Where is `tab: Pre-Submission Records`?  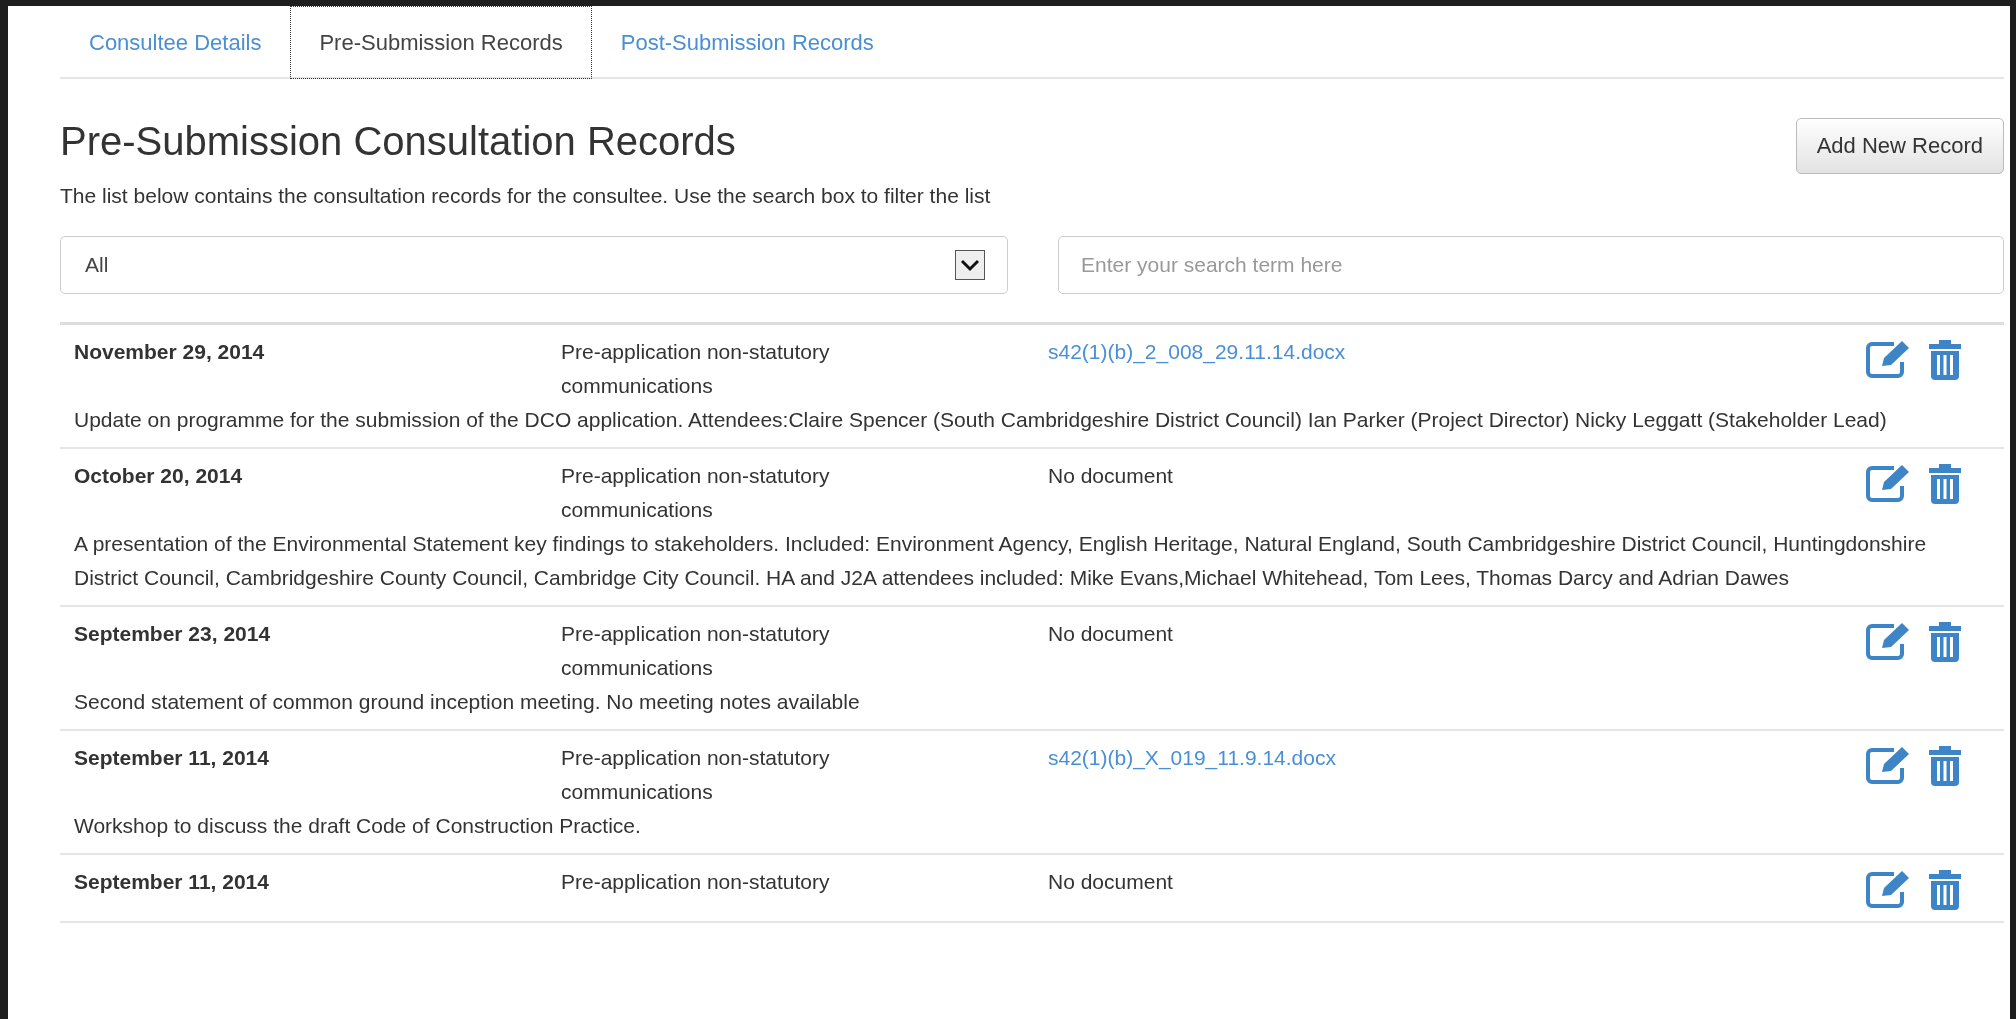 tab: Pre-Submission Records is located at coordinates (441, 42).